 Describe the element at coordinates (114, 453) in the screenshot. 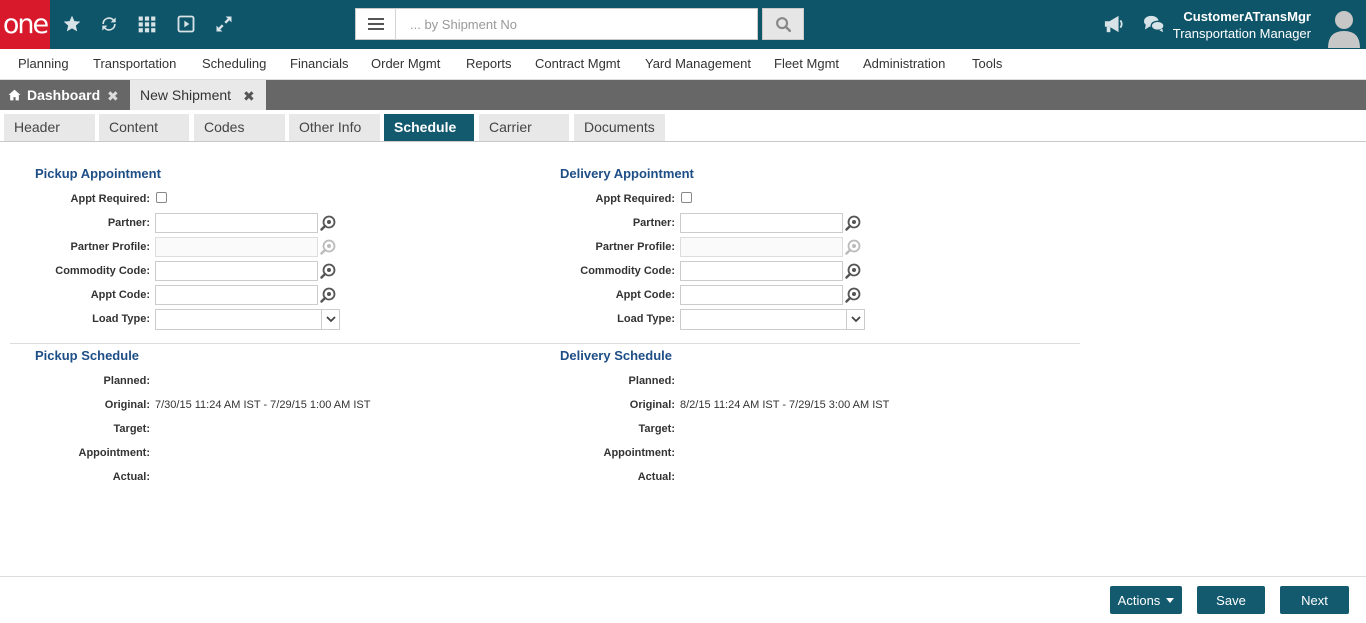

I see `pickup-appointment-label: Appointment:` at that location.